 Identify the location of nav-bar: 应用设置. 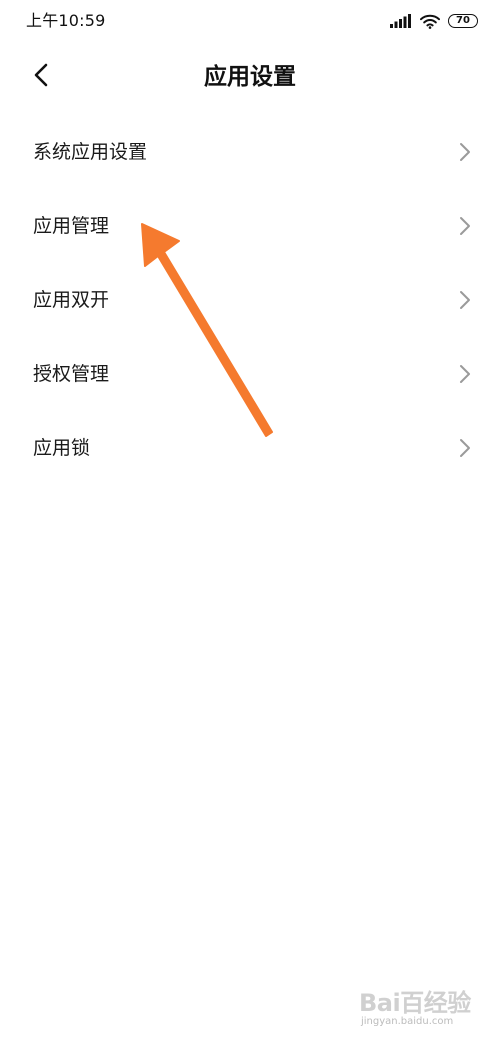
(250, 77).